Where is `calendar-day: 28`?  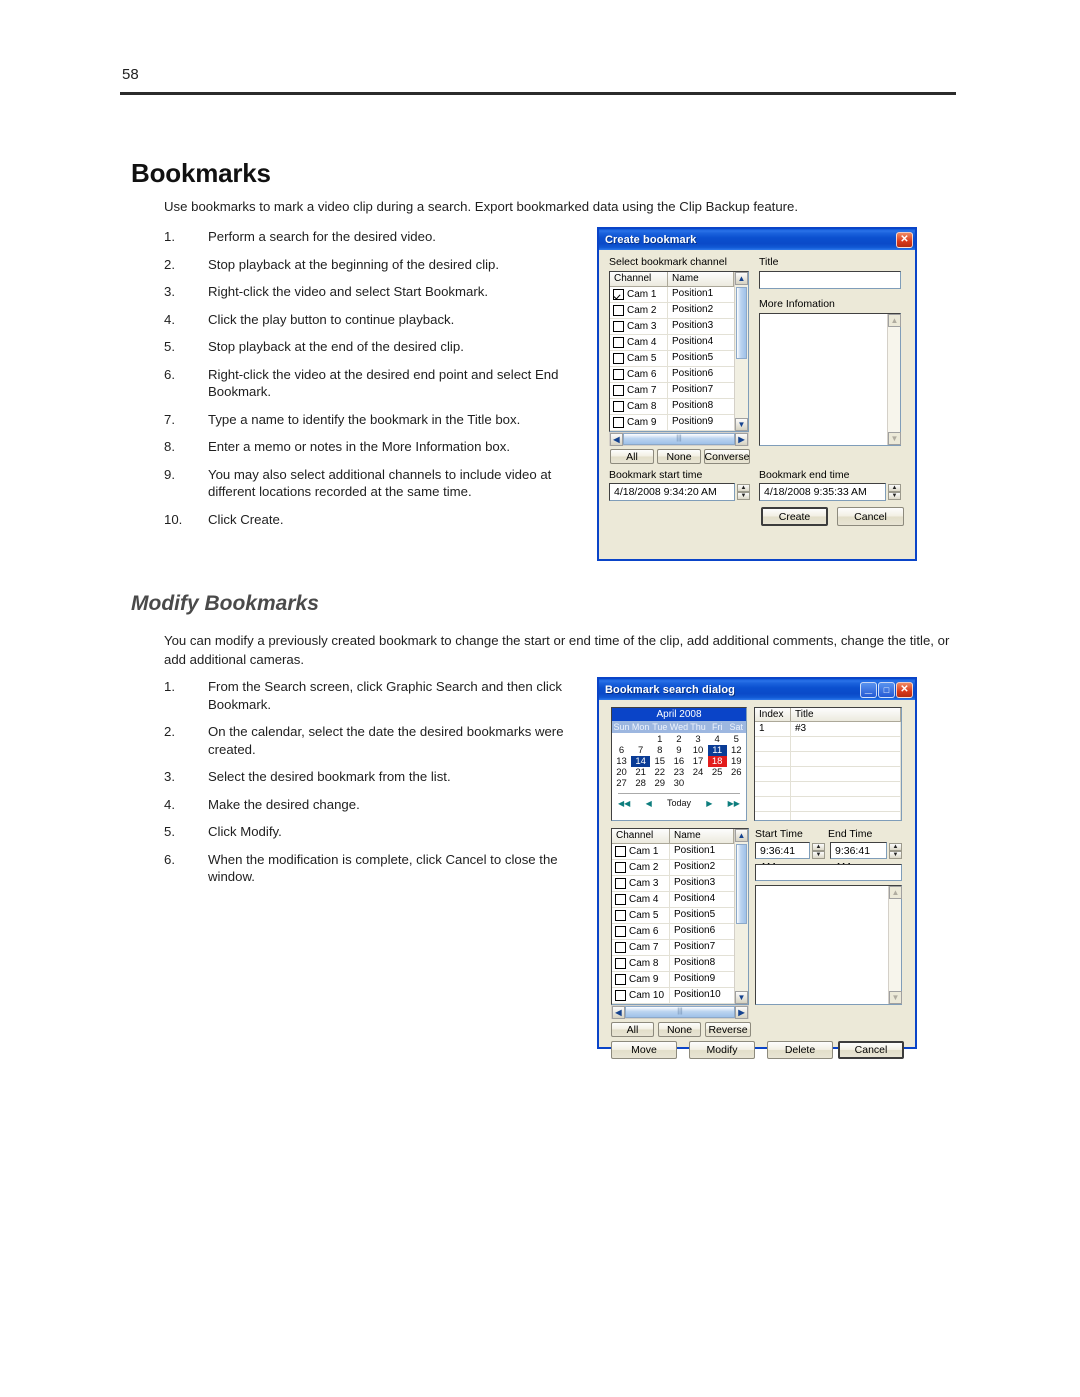
calendar-day: 28 is located at coordinates (640, 783).